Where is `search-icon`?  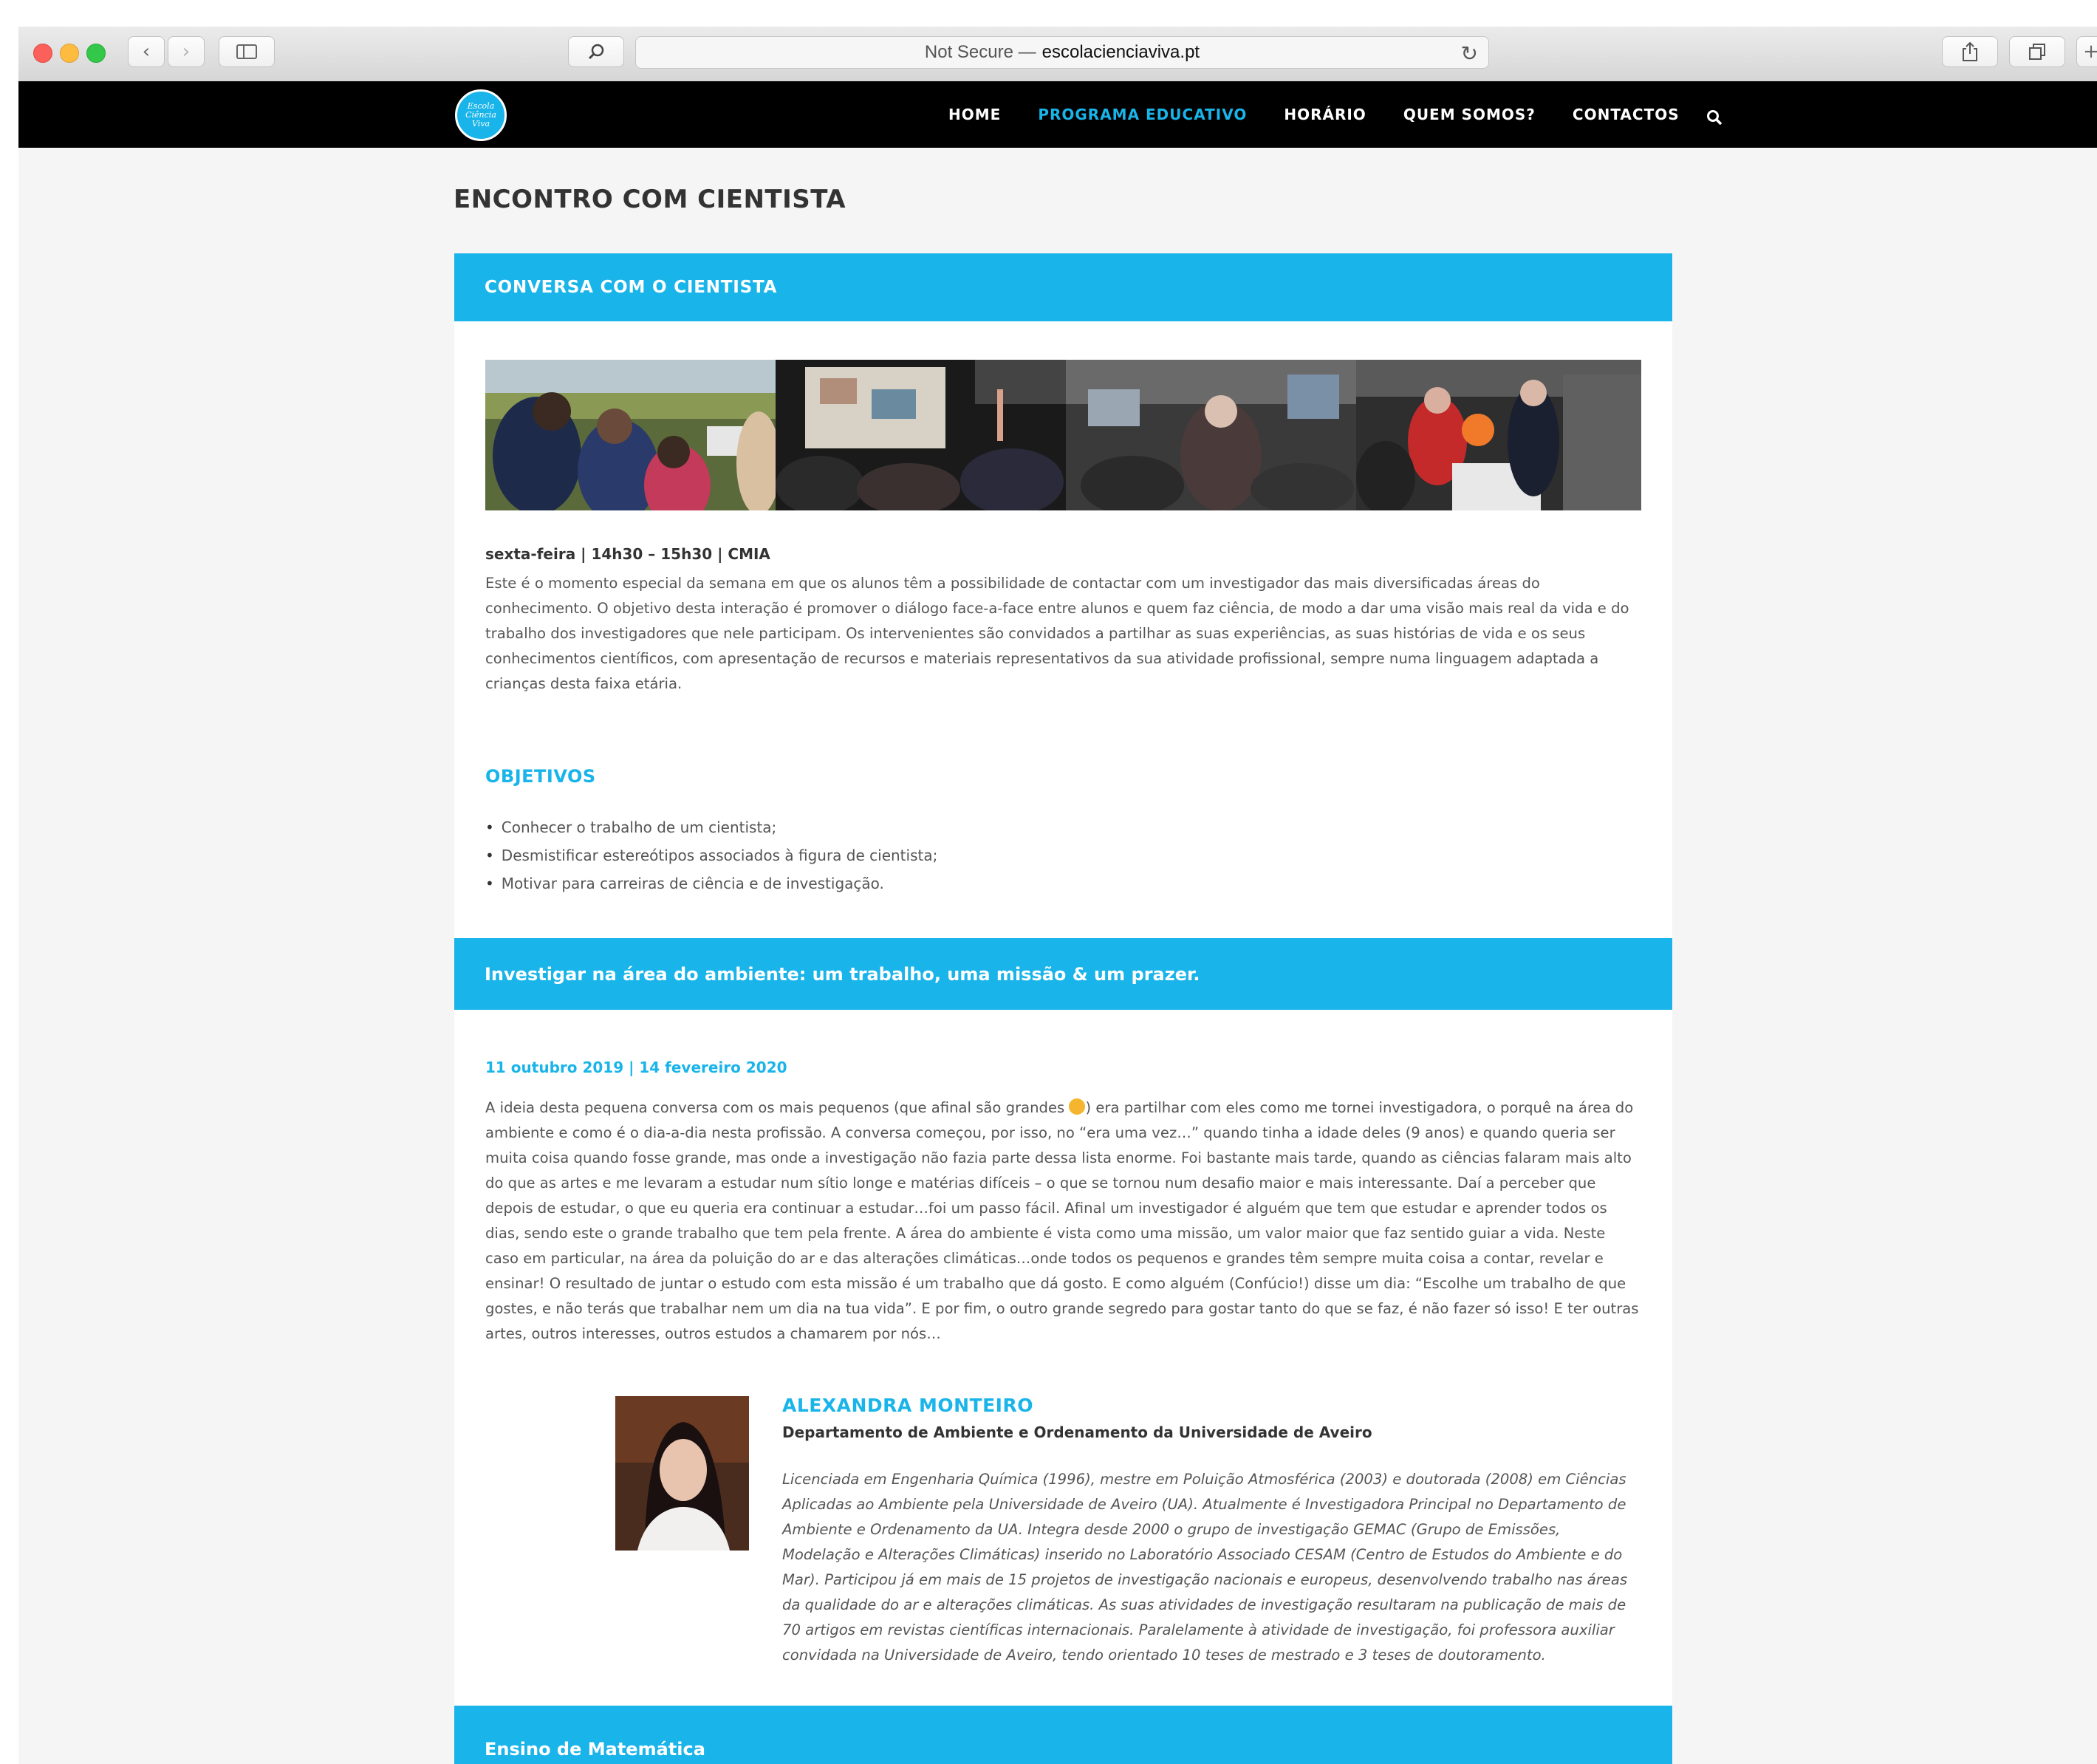
search-icon is located at coordinates (1714, 117).